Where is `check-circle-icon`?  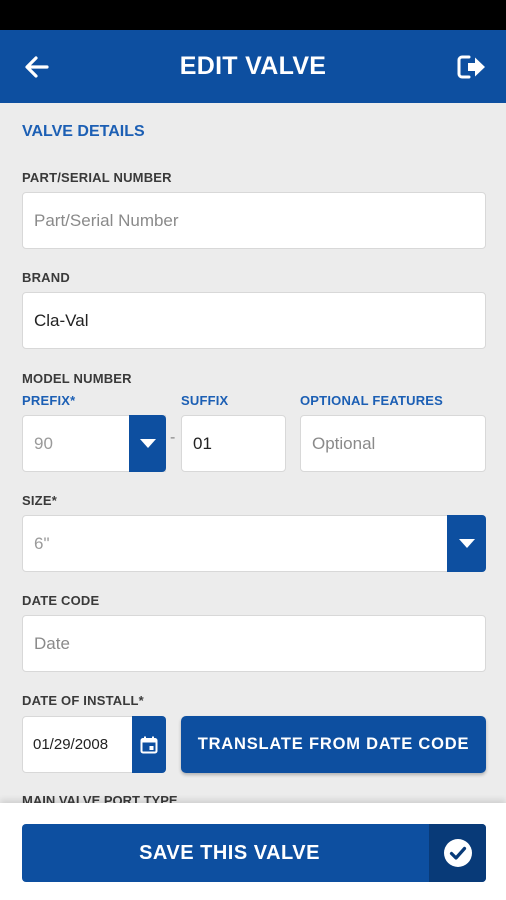
check-circle-icon is located at coordinates (457, 853).